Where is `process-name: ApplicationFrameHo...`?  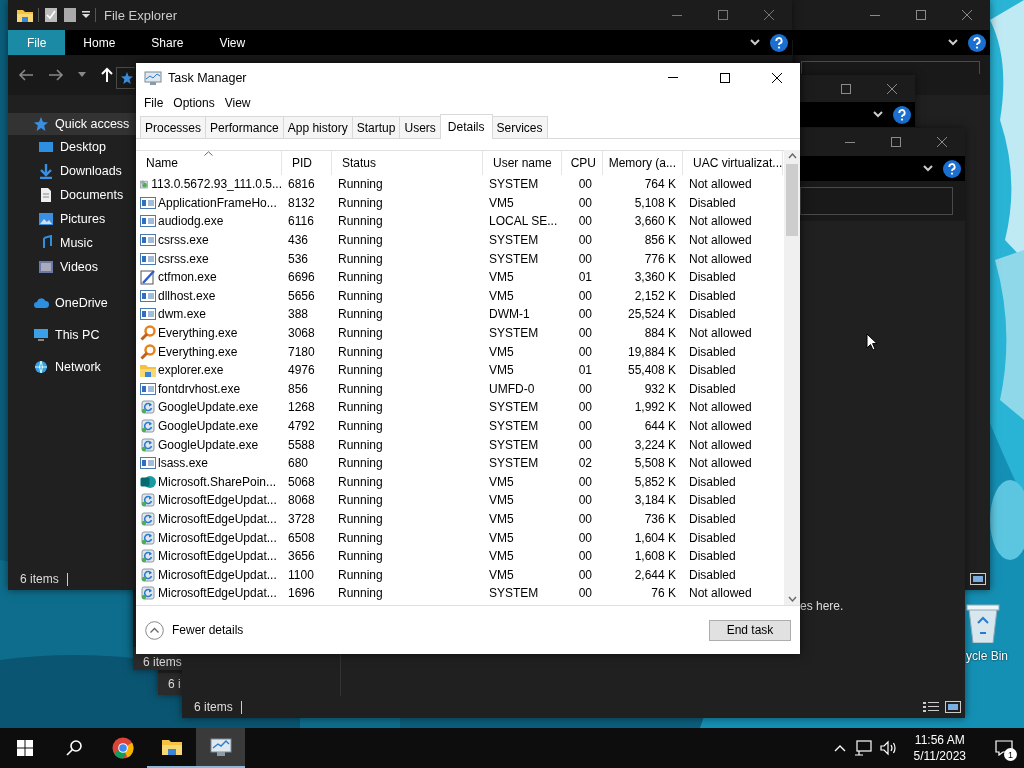 process-name: ApplicationFrameHo... is located at coordinates (217, 202).